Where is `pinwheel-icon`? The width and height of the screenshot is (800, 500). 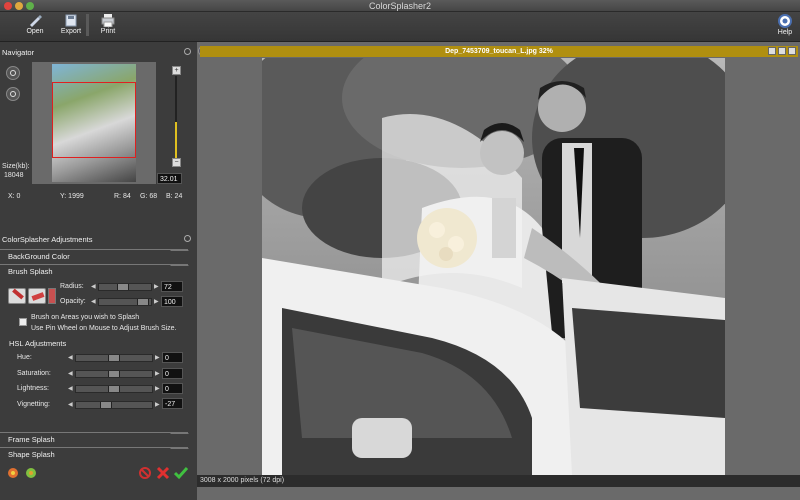 pinwheel-icon is located at coordinates (13, 473).